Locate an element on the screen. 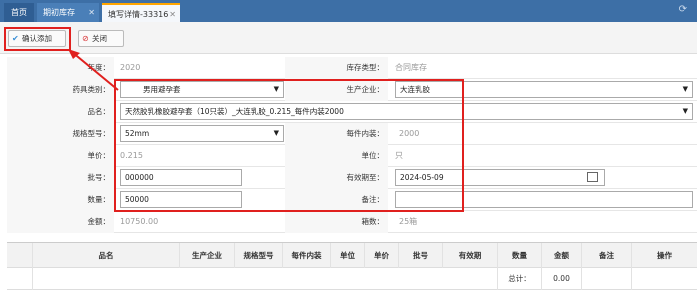 This screenshot has width=697, height=292. table-total-row: 总计： 0.00 is located at coordinates (352, 279).